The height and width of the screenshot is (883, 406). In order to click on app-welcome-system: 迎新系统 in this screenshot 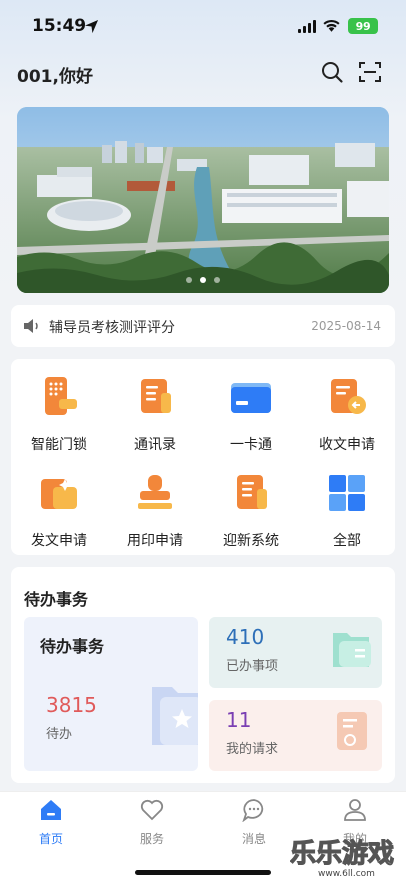, I will do `click(251, 502)`.